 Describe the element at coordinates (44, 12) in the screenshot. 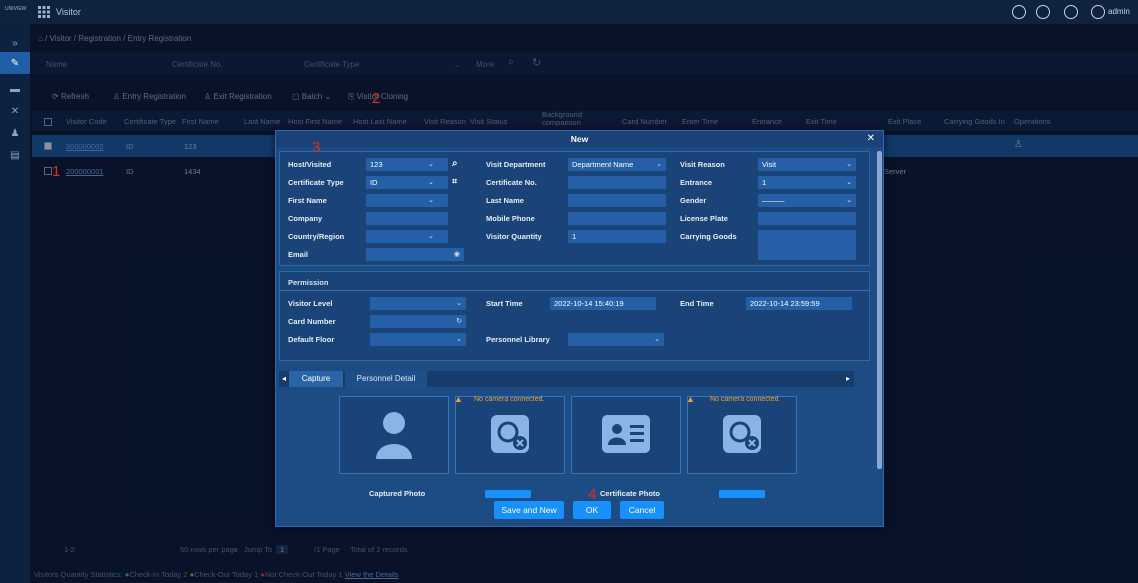

I see `apps-grid-icon` at that location.